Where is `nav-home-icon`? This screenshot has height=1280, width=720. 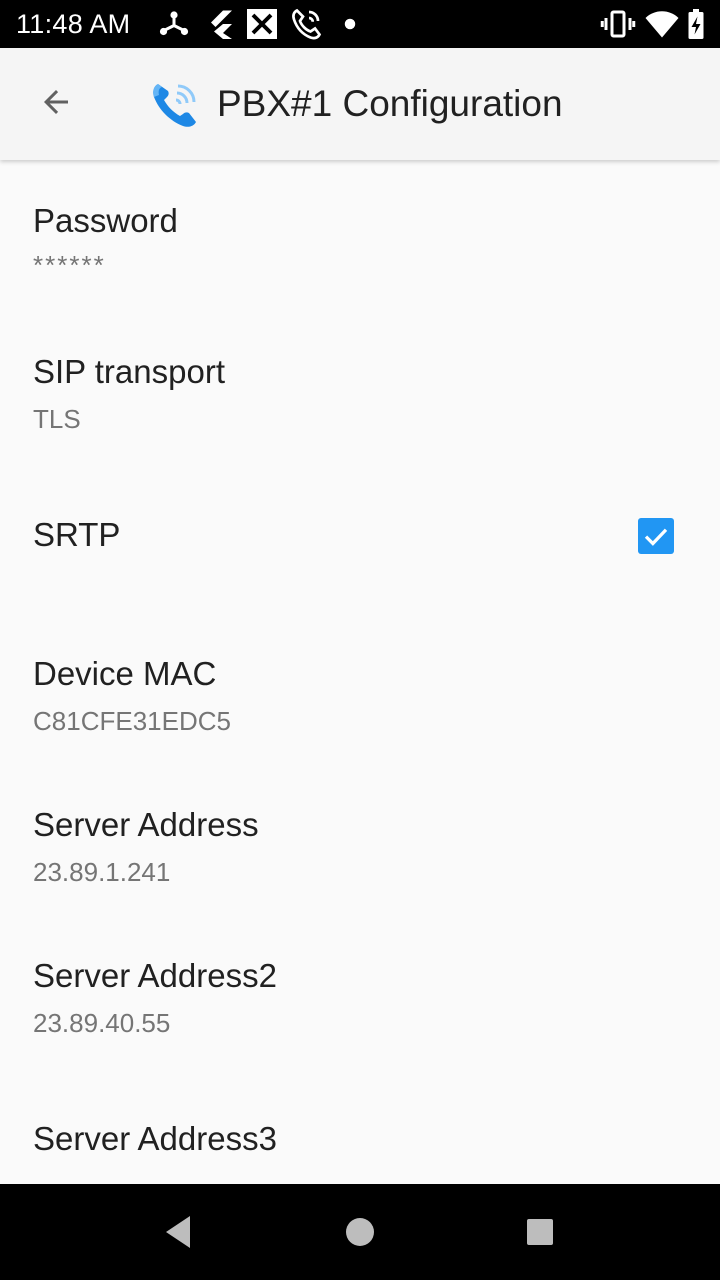 nav-home-icon is located at coordinates (360, 1232).